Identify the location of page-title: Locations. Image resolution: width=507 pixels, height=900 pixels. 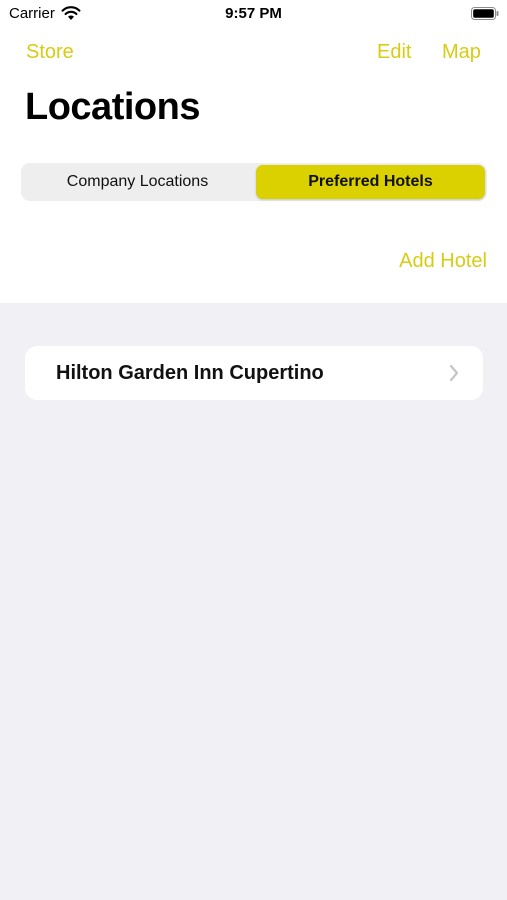
(112, 107).